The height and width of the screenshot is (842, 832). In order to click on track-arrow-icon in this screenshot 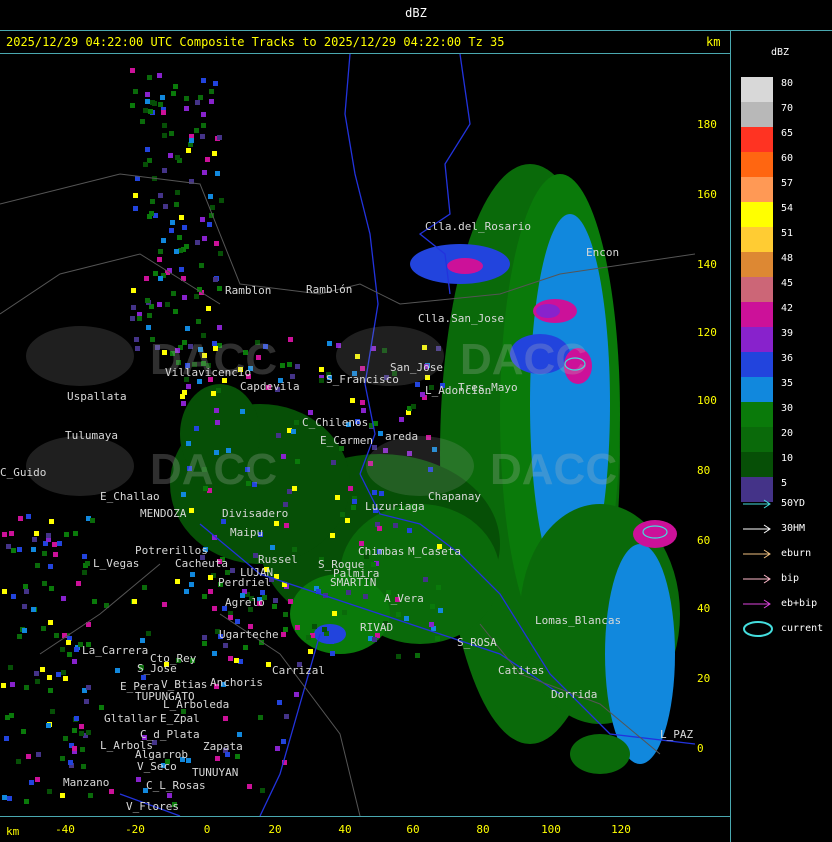, I will do `click(758, 529)`.